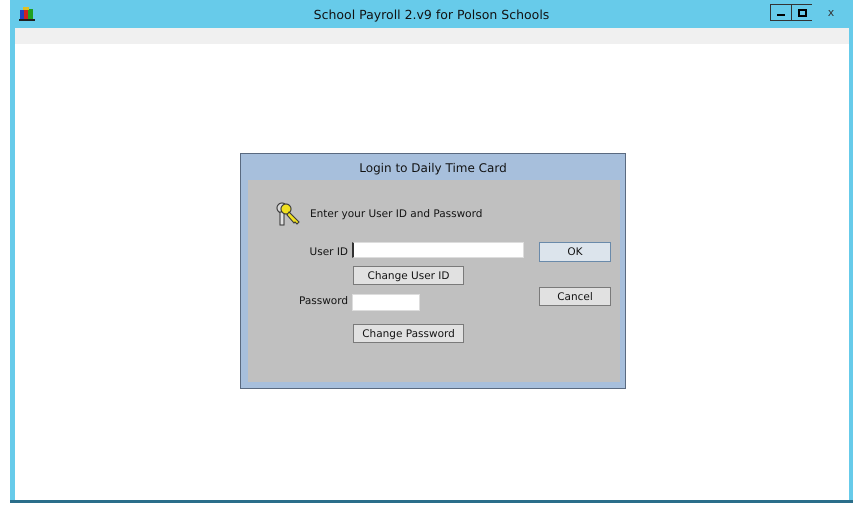 This screenshot has height=506, width=854. I want to click on change-password-button: Change Password, so click(408, 333).